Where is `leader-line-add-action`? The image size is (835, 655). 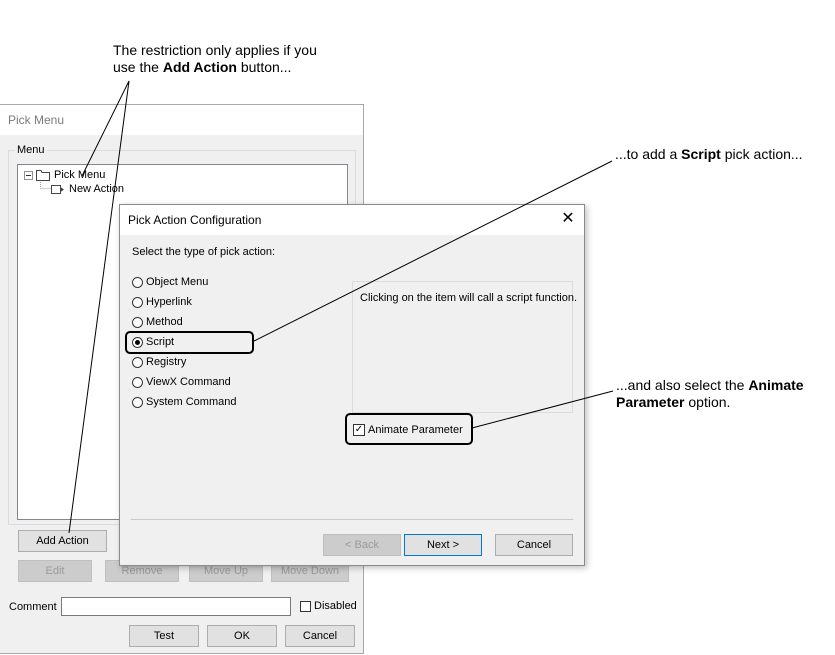 leader-line-add-action is located at coordinates (99, 307).